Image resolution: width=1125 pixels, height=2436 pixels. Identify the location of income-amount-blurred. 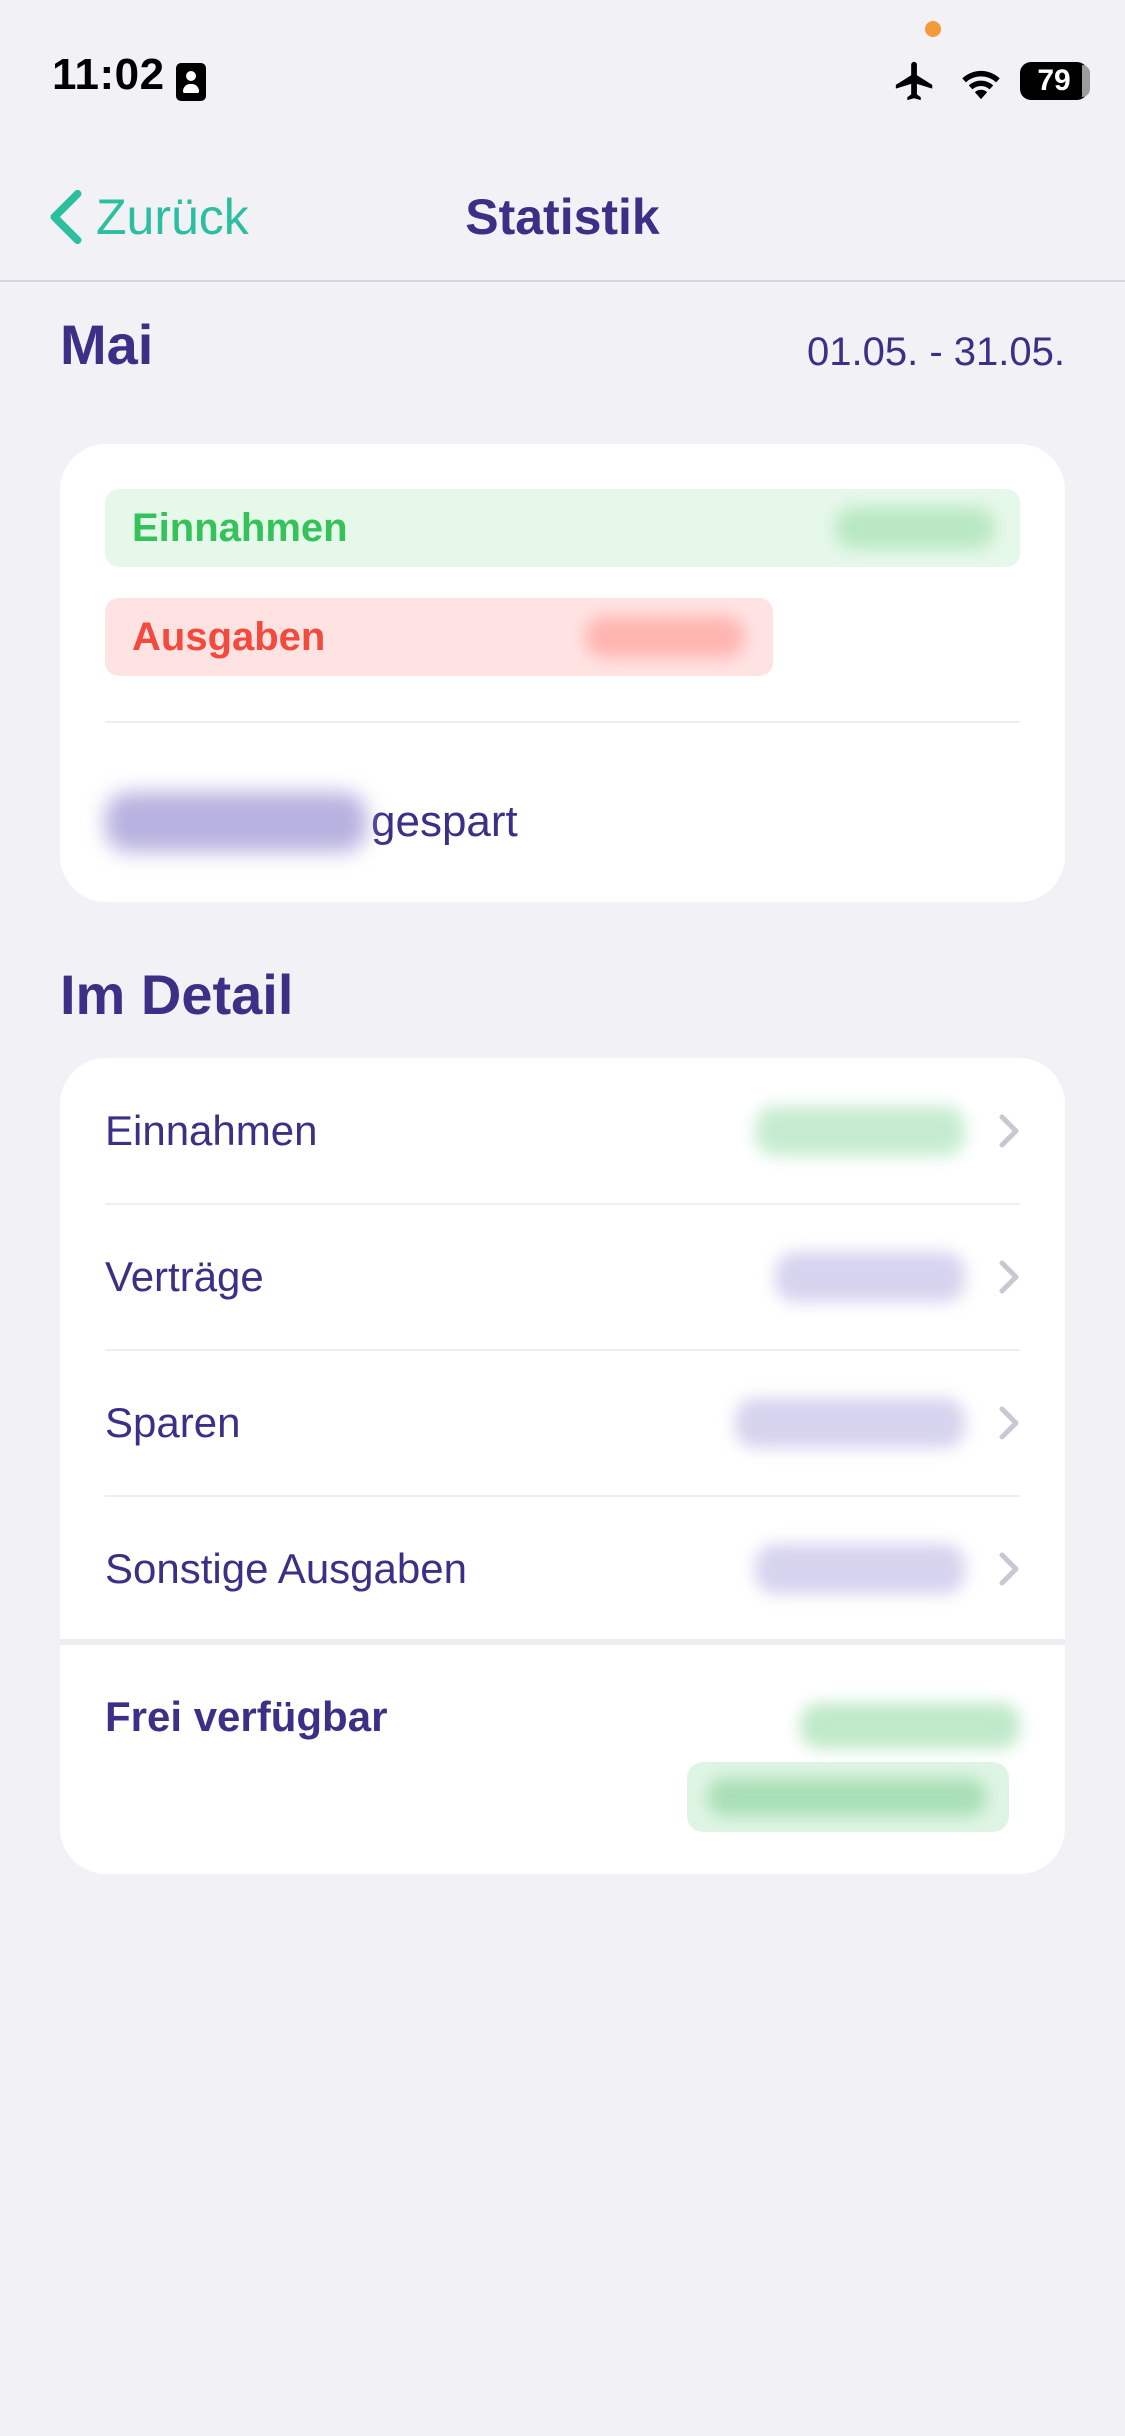
(915, 528).